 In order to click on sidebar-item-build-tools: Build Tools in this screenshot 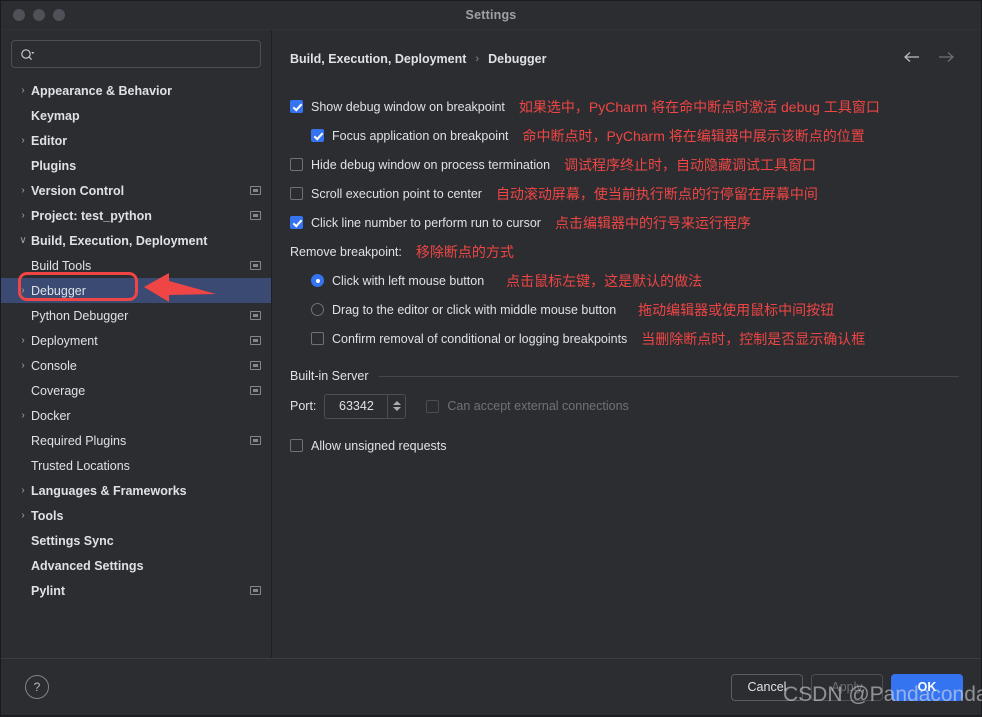, I will do `click(136, 265)`.